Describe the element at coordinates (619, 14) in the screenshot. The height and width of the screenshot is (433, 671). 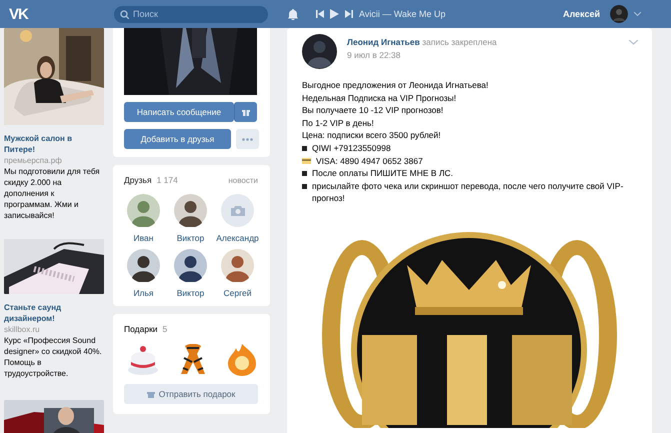
I see `user-avatar` at that location.